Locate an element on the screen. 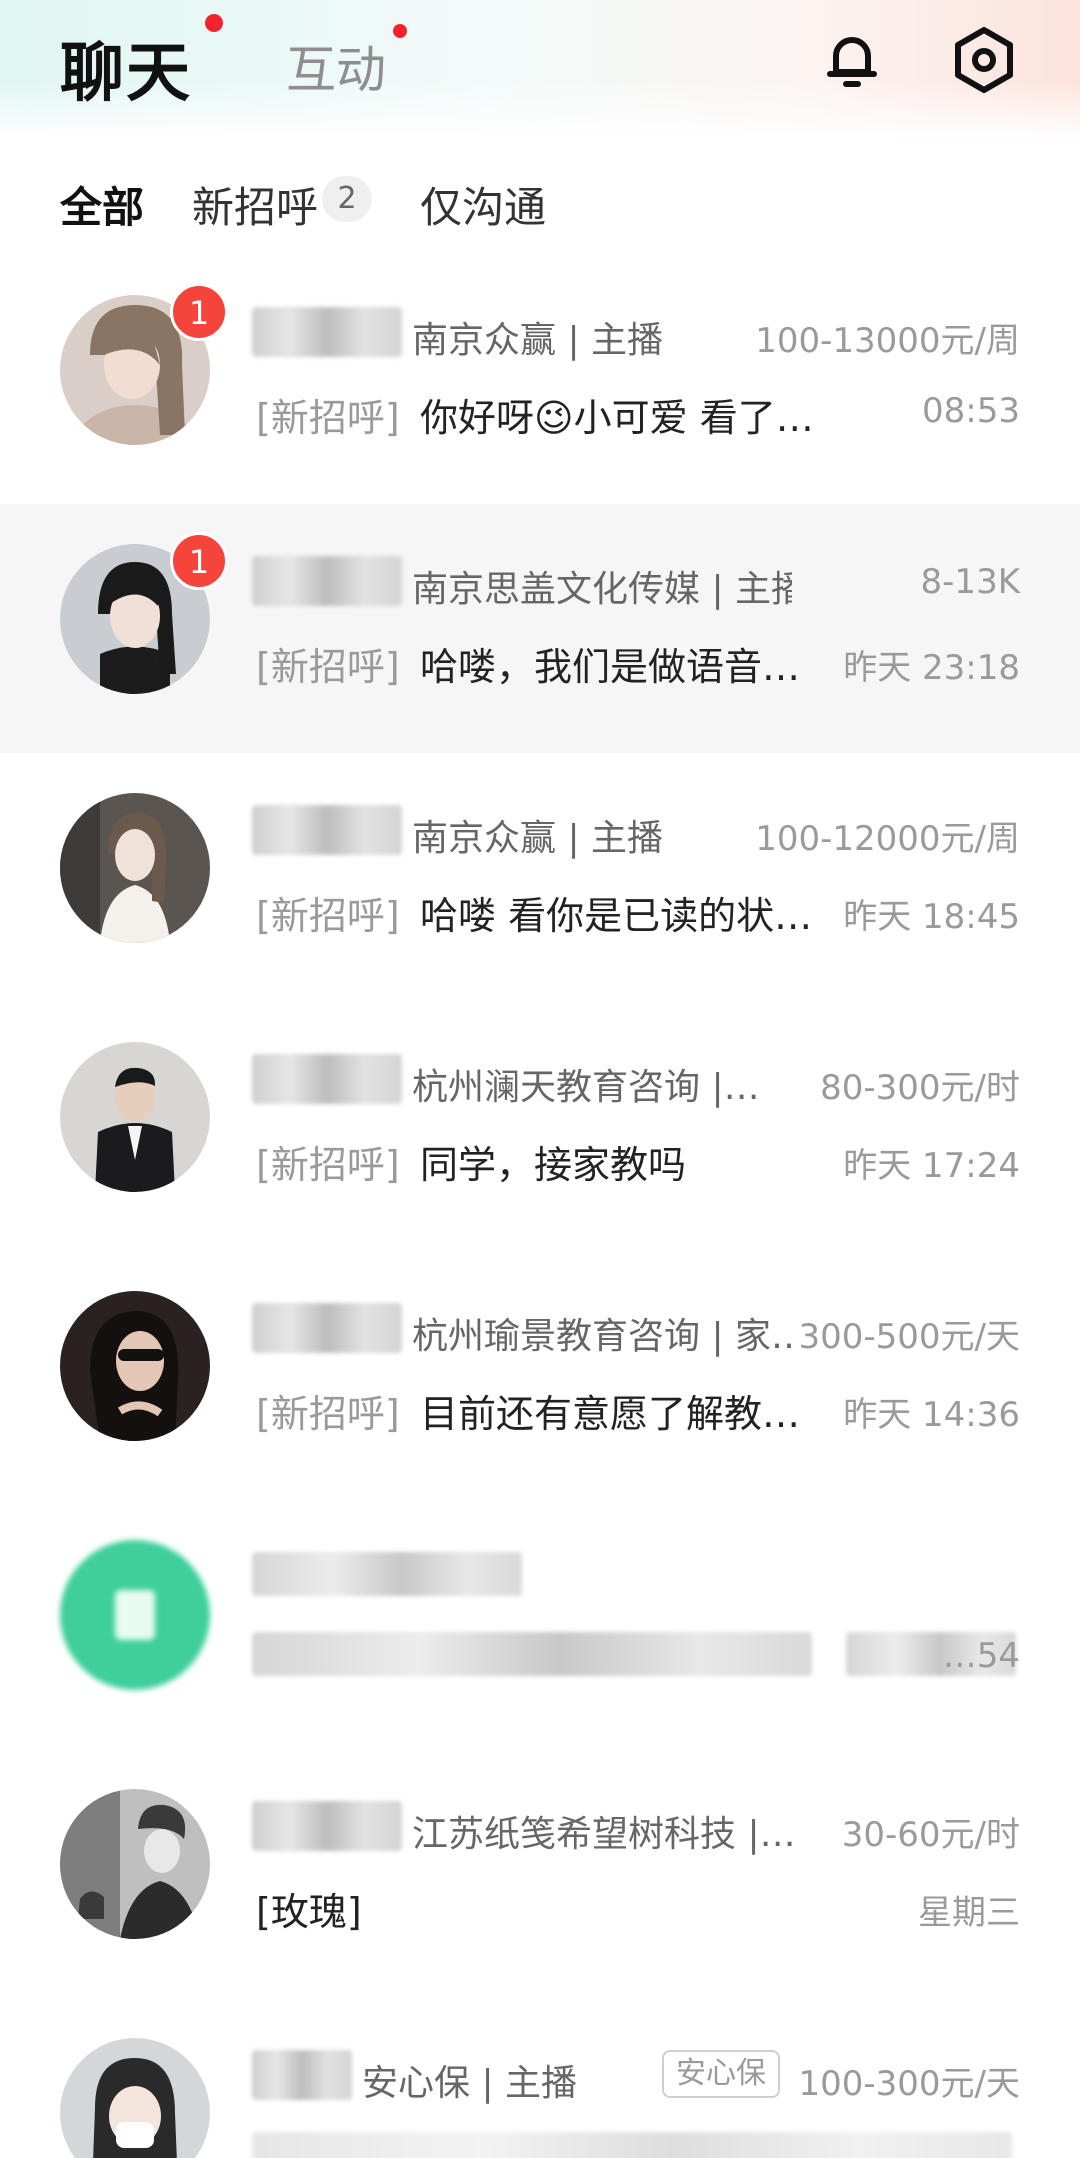  insurance-tag: 安心保 is located at coordinates (721, 2074).